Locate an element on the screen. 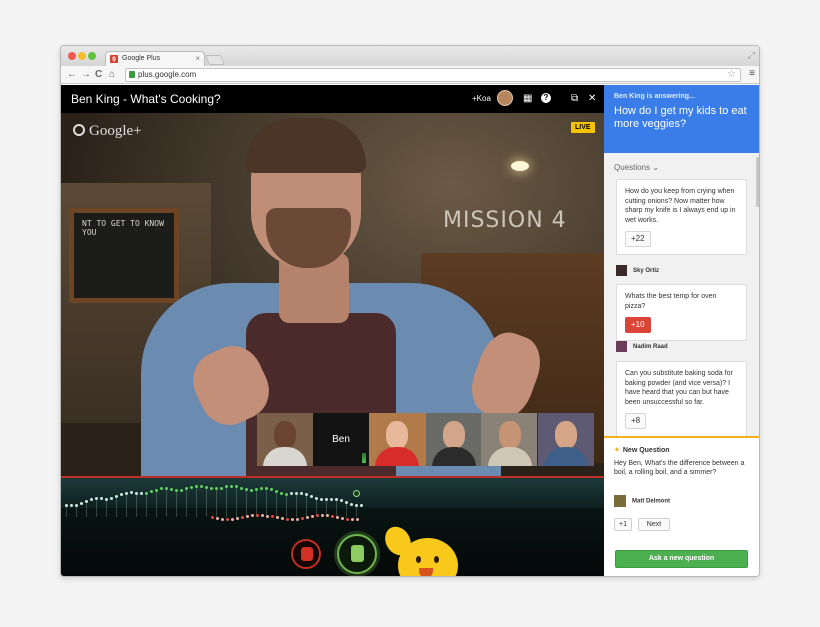  browser-tab: g Google Plus × is located at coordinates (155, 58).